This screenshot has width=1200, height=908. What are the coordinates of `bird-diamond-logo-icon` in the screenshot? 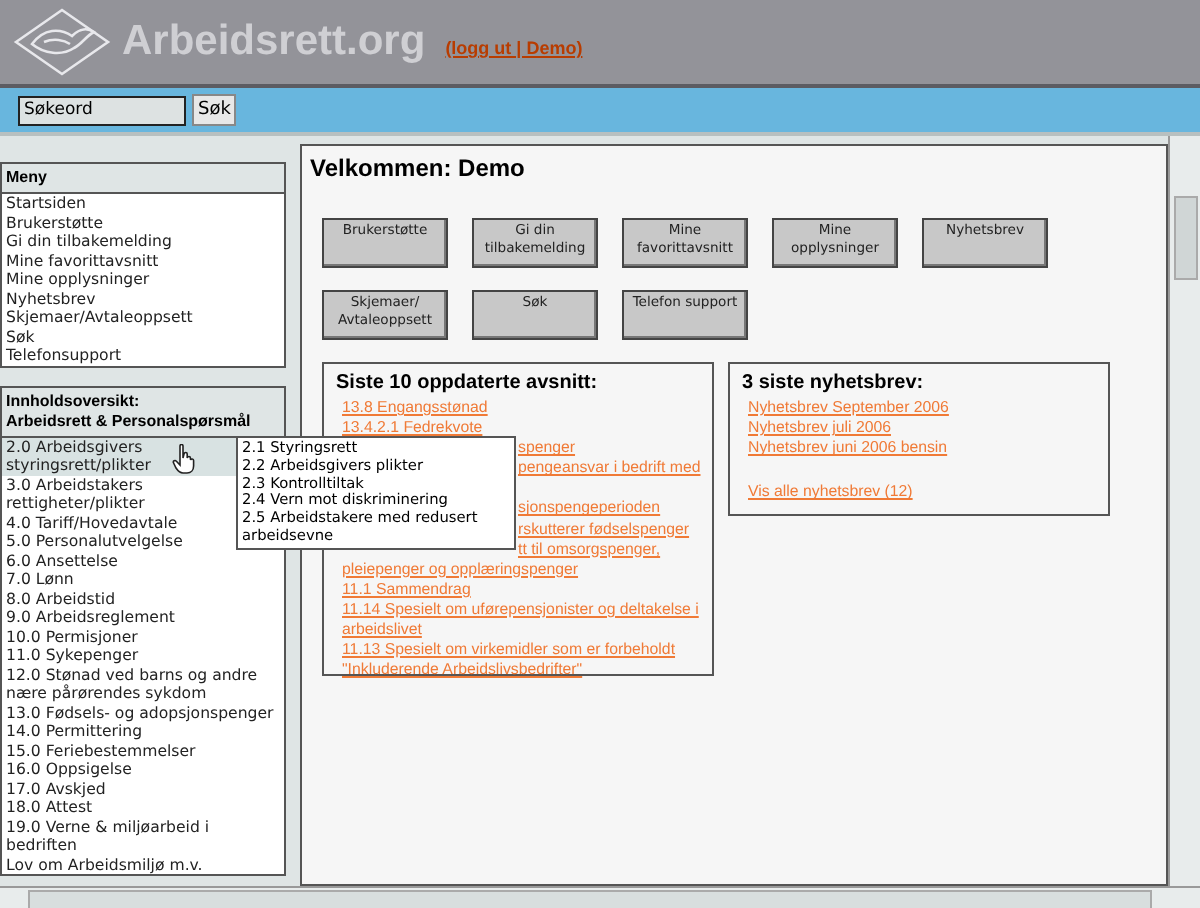 It's located at (62, 42).